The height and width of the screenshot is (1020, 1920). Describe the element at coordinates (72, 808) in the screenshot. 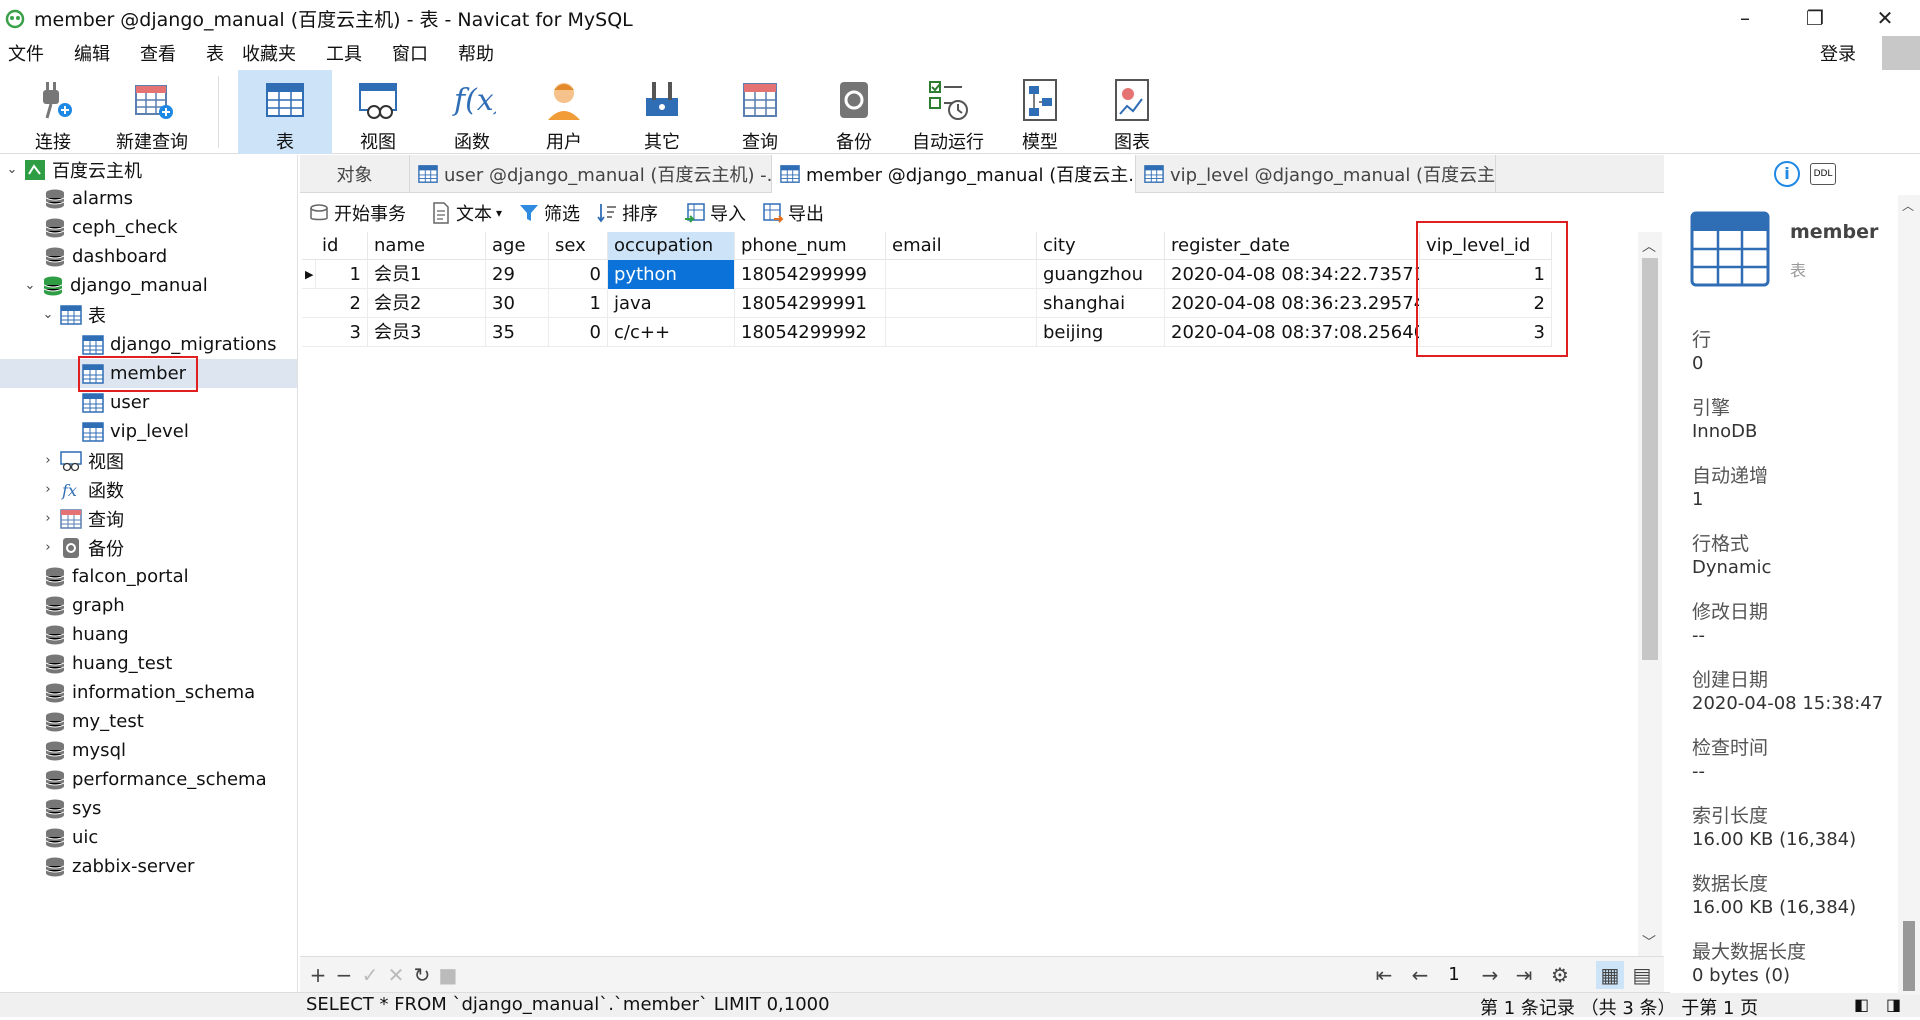

I see `tree-db-sys: sys` at that location.